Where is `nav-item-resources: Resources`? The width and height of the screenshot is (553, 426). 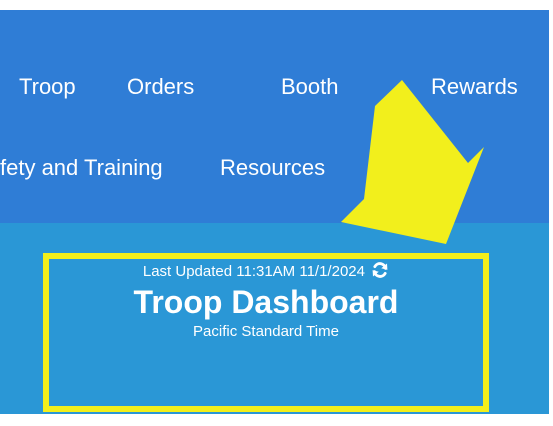
nav-item-resources: Resources is located at coordinates (272, 168).